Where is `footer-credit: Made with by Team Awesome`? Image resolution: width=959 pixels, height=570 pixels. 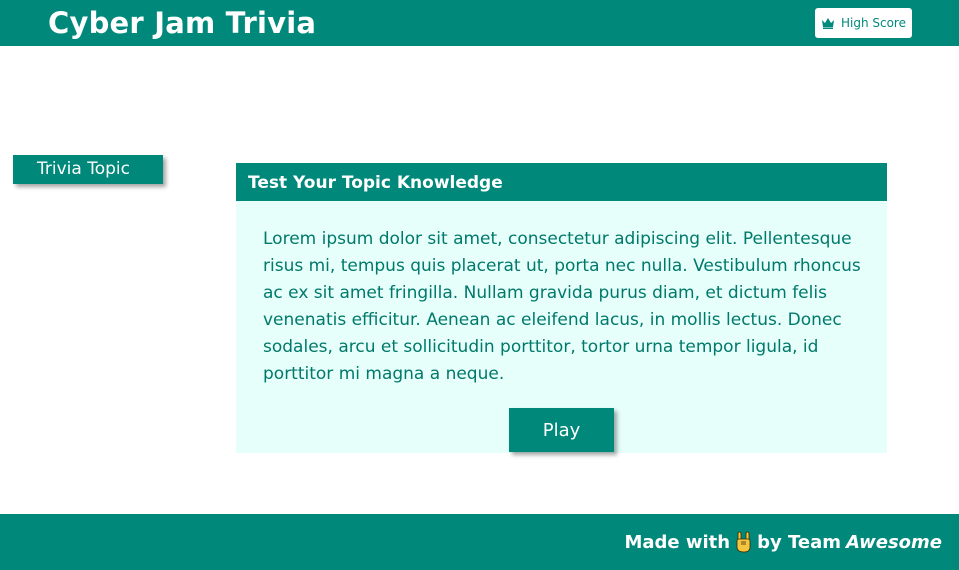
footer-credit: Made with by Team Awesome is located at coordinates (783, 542).